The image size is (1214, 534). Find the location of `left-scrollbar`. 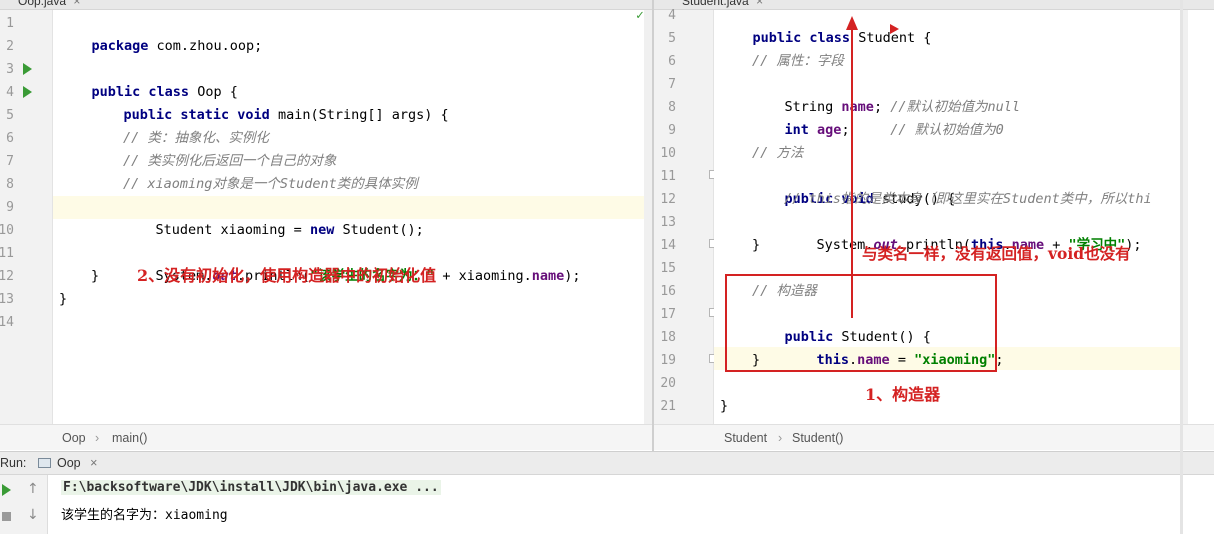

left-scrollbar is located at coordinates (648, 217).